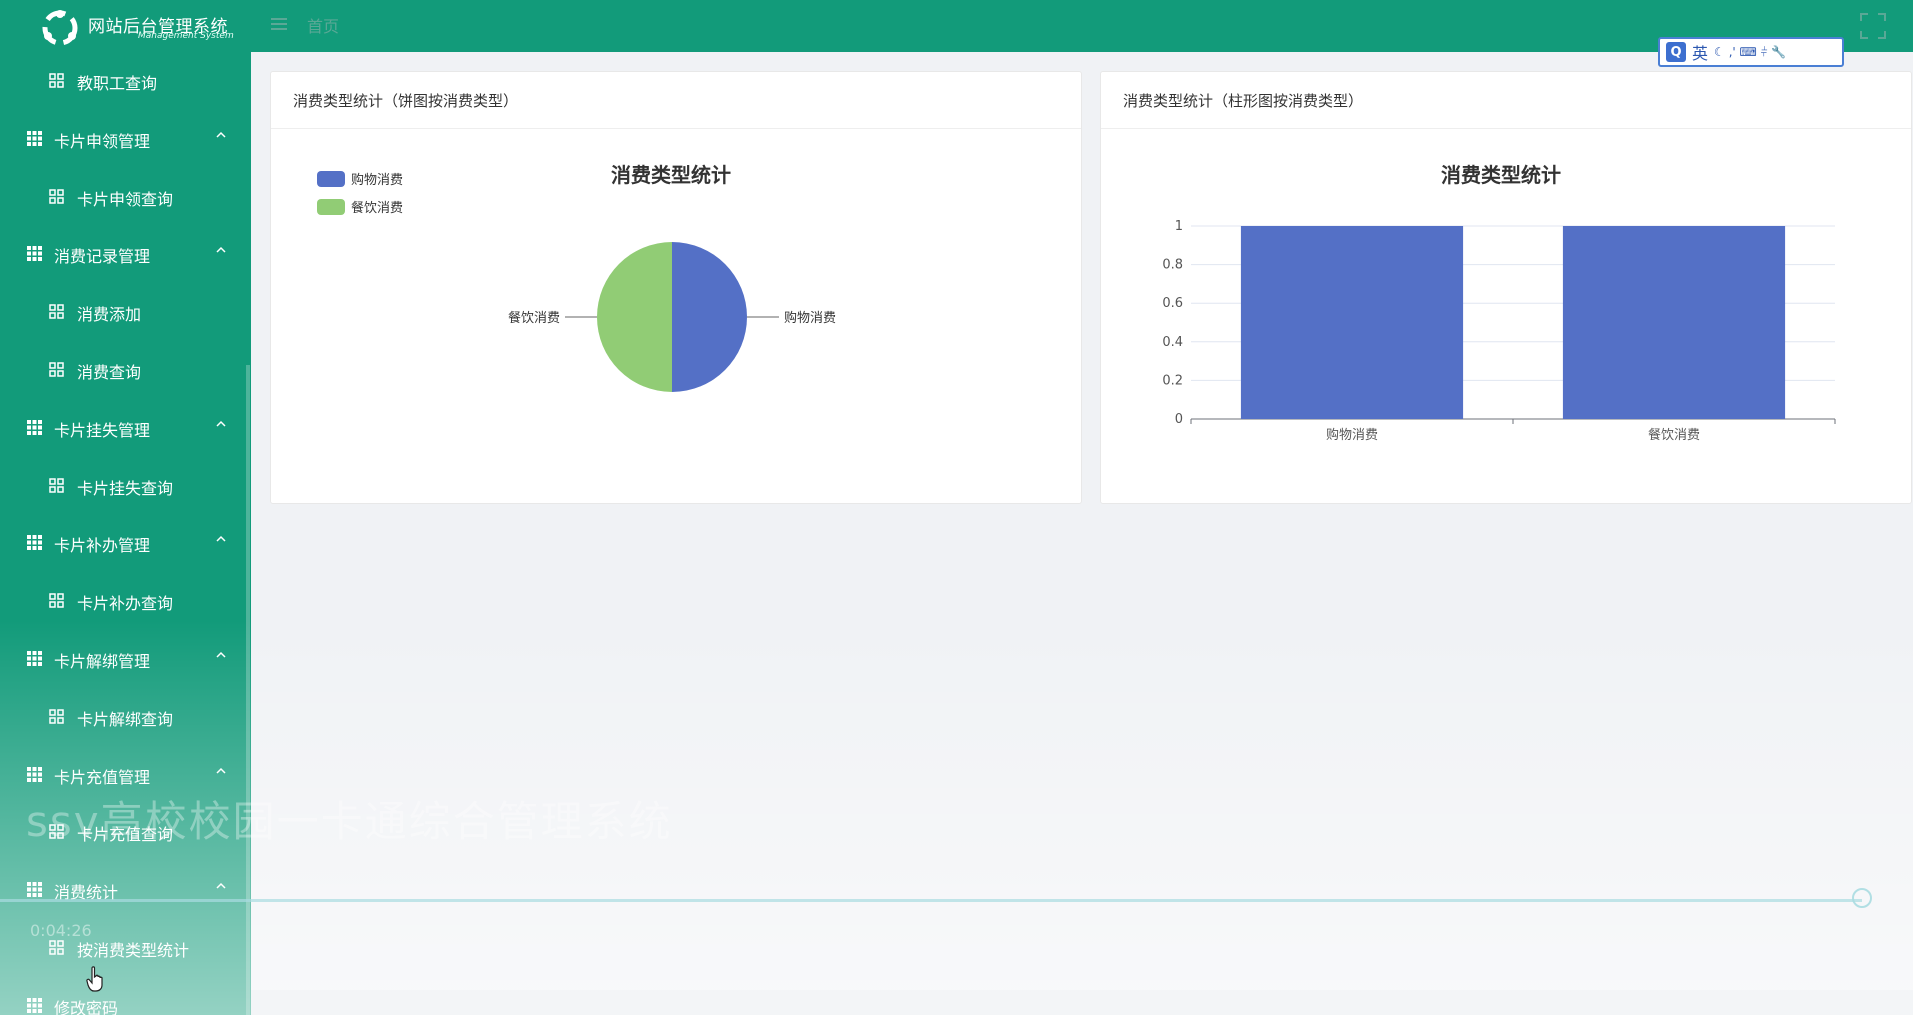  Describe the element at coordinates (1082, 1002) in the screenshot. I see `video-controls-bar` at that location.